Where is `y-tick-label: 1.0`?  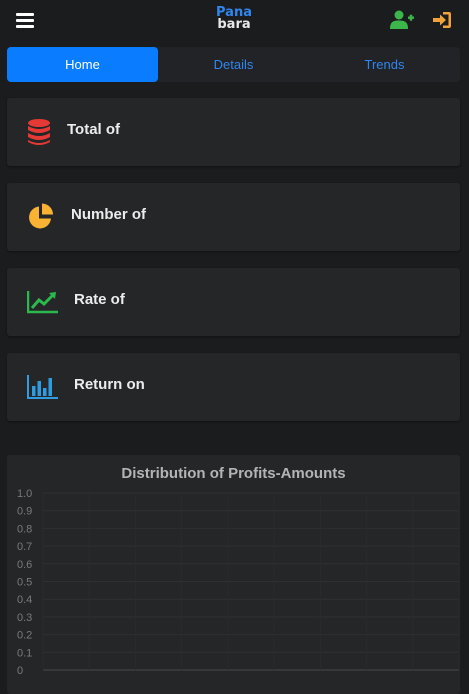
y-tick-label: 1.0 is located at coordinates (24, 494).